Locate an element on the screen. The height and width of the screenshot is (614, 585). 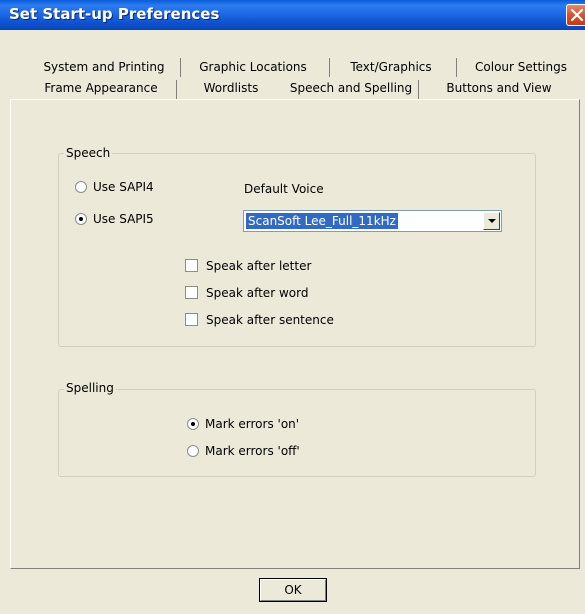
mark-errors-on-radio is located at coordinates (193, 424).